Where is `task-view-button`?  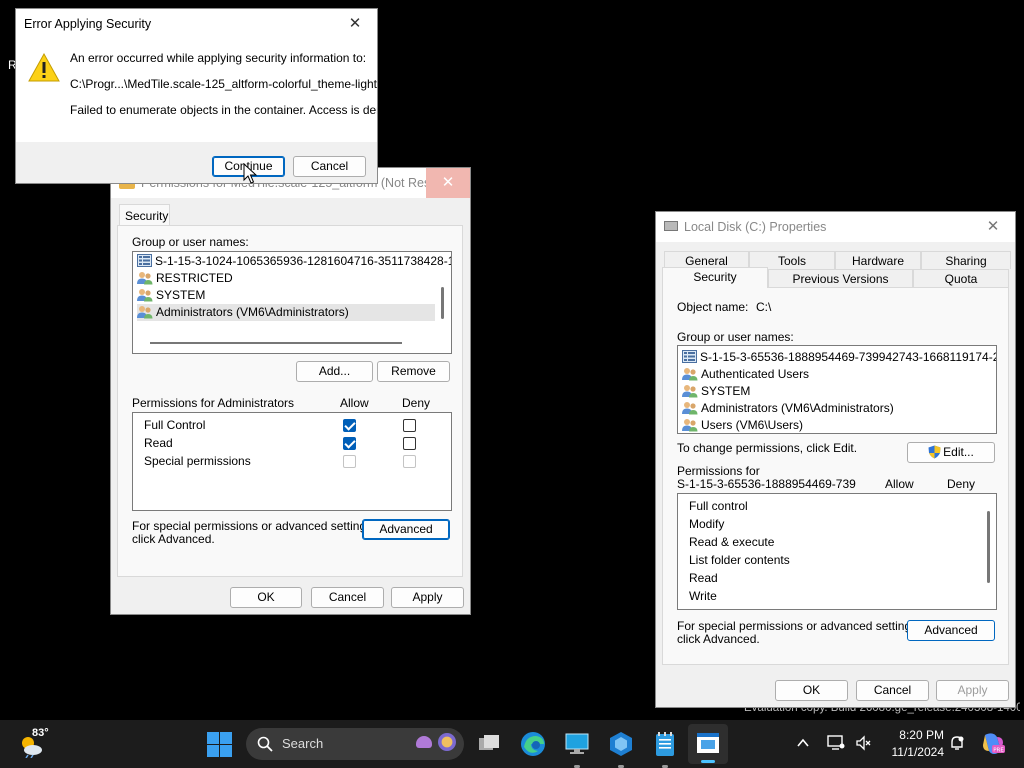 task-view-button is located at coordinates (489, 744).